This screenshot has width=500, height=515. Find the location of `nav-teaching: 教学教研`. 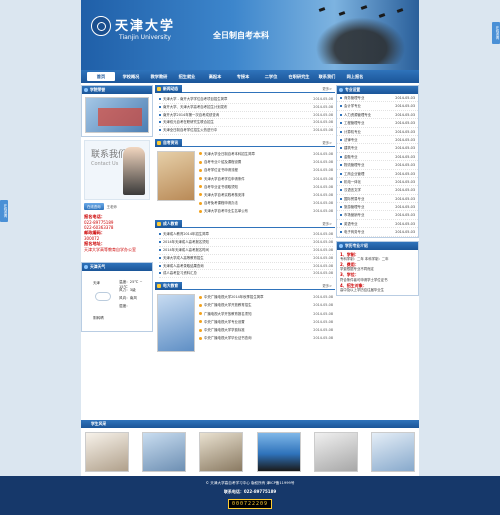

nav-teaching: 教学教研 is located at coordinates (159, 76).